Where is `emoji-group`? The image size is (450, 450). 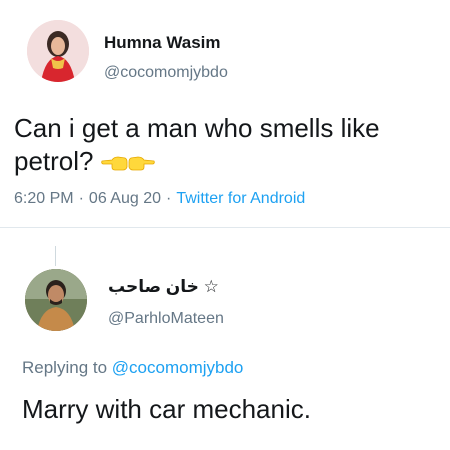
emoji-group is located at coordinates (128, 165).